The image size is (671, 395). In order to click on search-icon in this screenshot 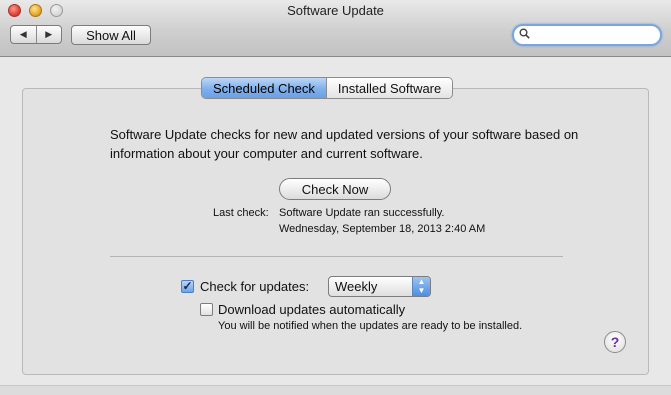, I will do `click(524, 35)`.